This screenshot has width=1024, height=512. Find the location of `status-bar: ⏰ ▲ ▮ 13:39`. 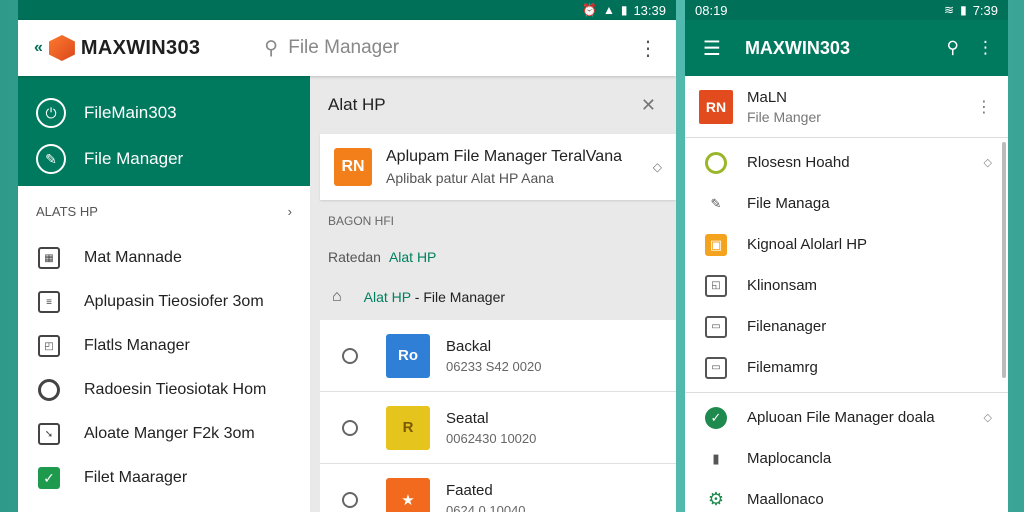

status-bar: ⏰ ▲ ▮ 13:39 is located at coordinates (347, 10).